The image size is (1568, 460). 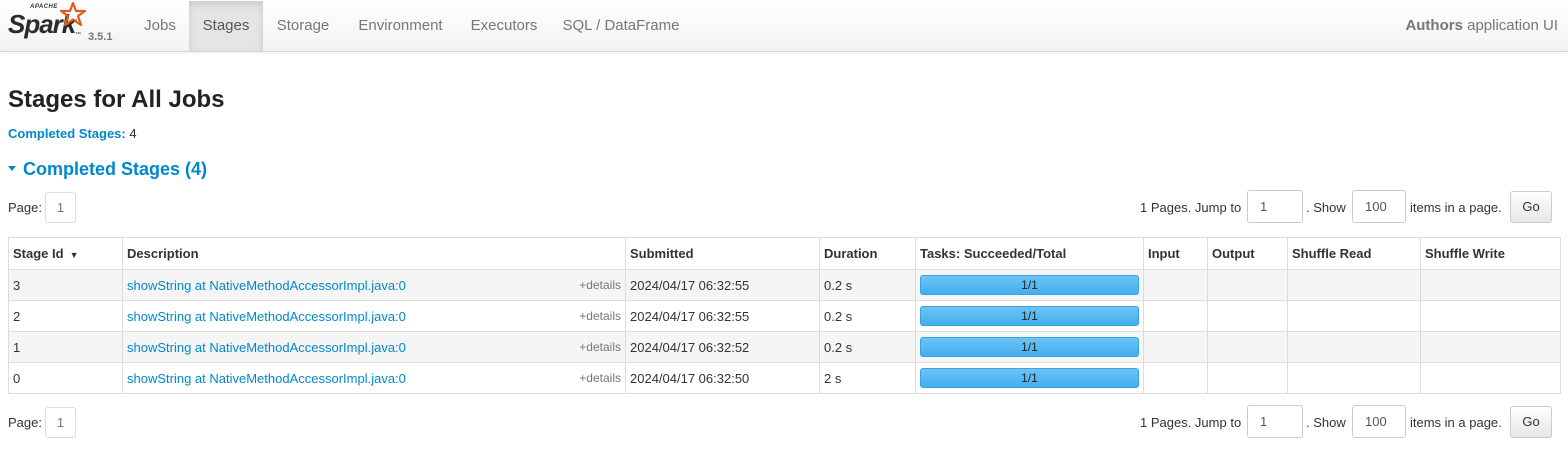 What do you see at coordinates (65, 316) in the screenshot?
I see `stage-id-cell: 2` at bounding box center [65, 316].